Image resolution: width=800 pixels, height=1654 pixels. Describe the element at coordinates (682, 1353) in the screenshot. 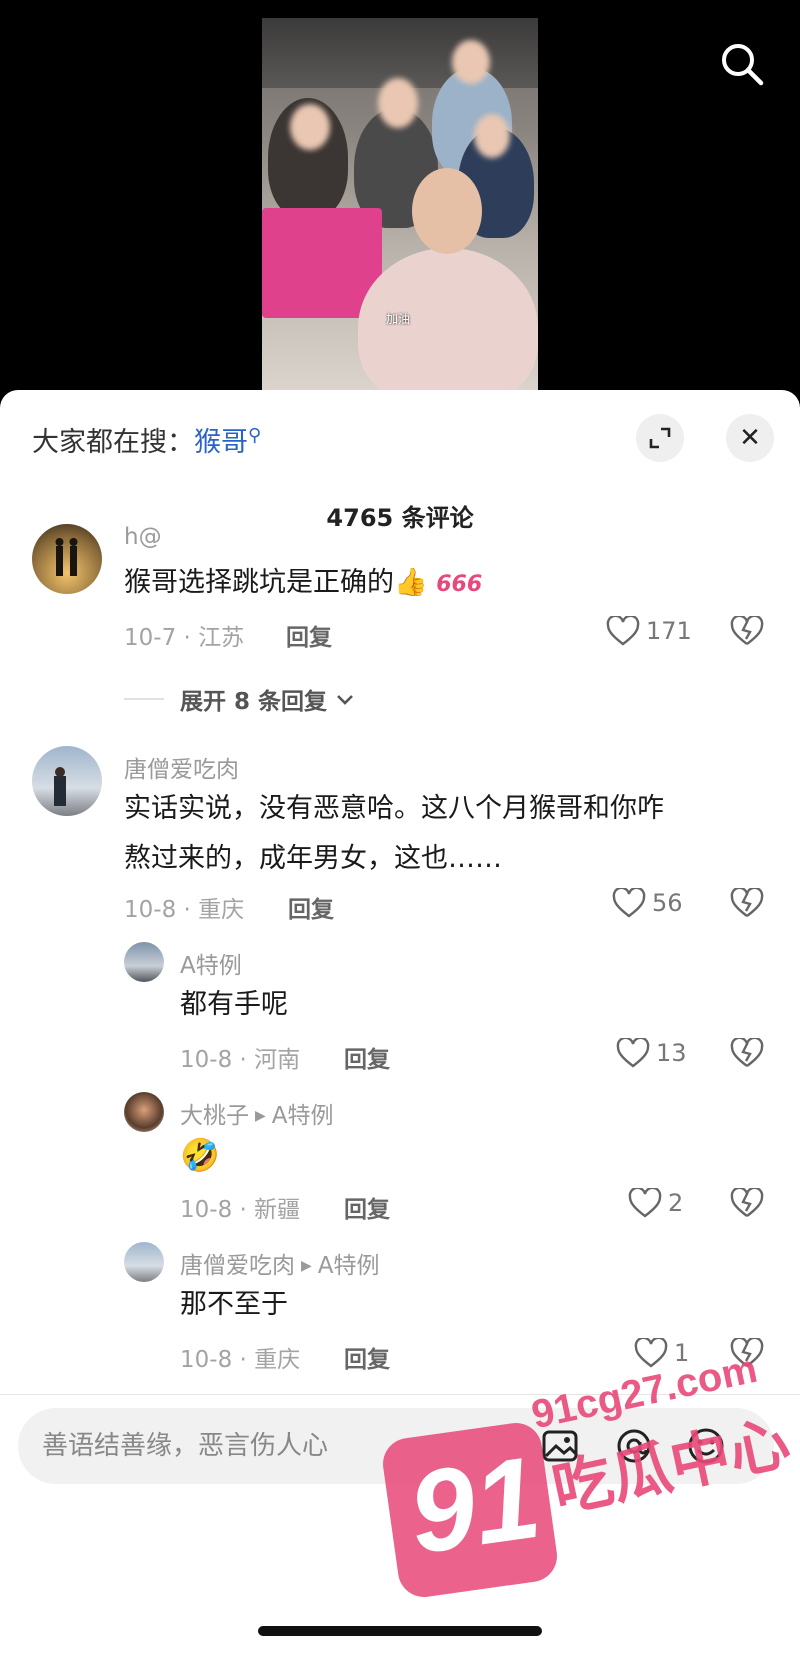

I see `like-count: 1` at that location.